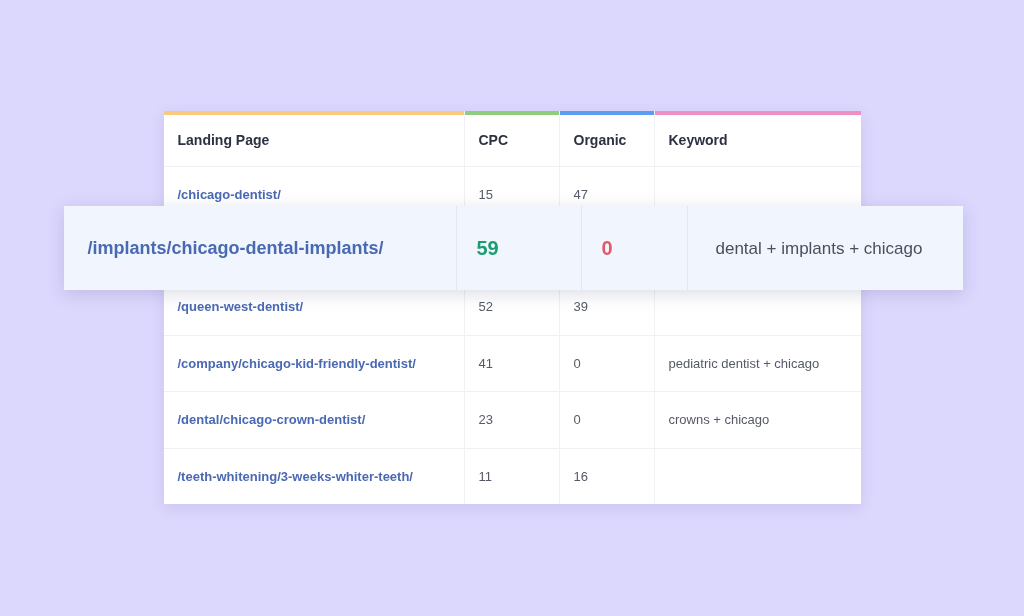 The image size is (1024, 616). What do you see at coordinates (235, 248) in the screenshot?
I see `page-link: /implants/chicago-dental-implants/` at bounding box center [235, 248].